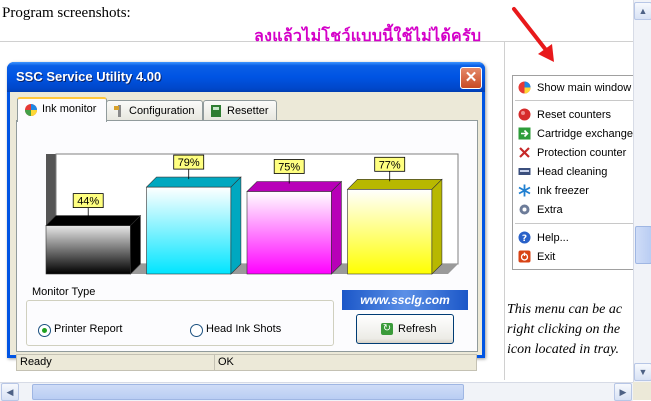  I want to click on side-note-line: This menu can be ac, so click(565, 309).